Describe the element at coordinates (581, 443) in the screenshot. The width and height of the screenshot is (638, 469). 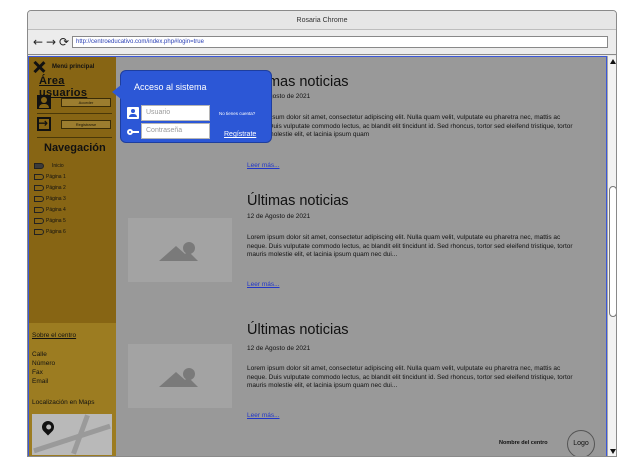
I see `logo: Logo` at that location.